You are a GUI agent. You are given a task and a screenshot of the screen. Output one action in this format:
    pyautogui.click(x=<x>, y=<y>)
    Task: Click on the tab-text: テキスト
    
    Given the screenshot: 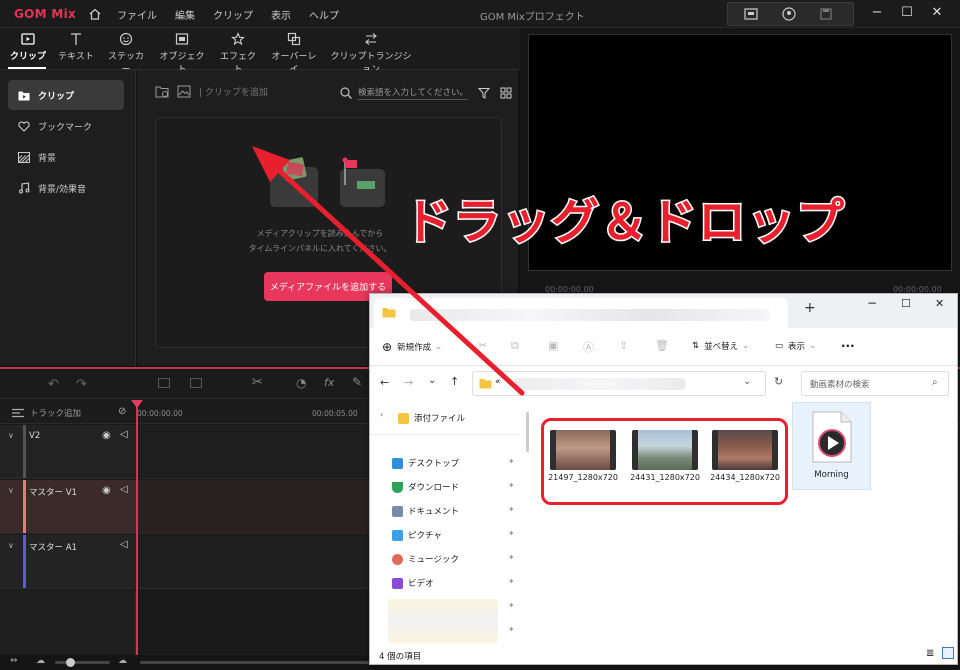 What is the action you would take?
    pyautogui.click(x=76, y=47)
    